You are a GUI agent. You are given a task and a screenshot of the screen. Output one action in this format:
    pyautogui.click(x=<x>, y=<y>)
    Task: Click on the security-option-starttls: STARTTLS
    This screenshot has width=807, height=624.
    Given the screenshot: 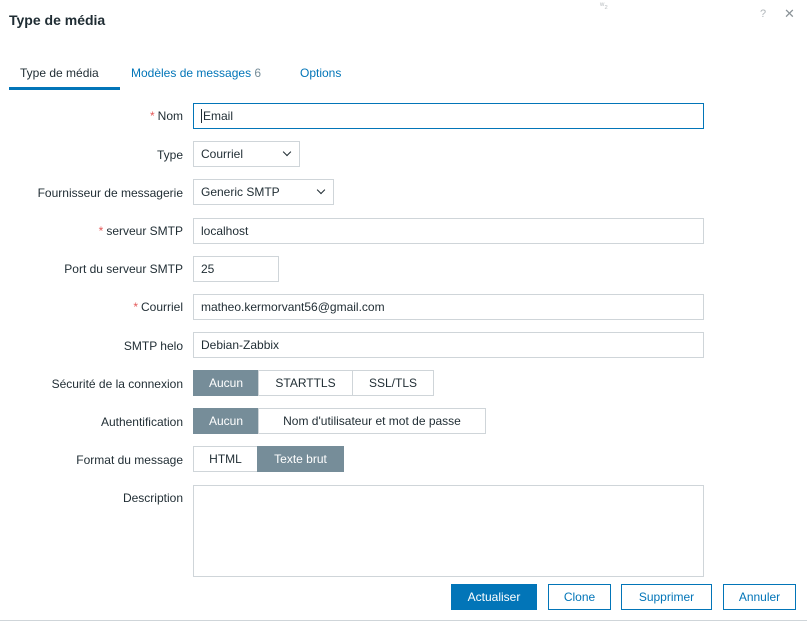 What is the action you would take?
    pyautogui.click(x=305, y=383)
    